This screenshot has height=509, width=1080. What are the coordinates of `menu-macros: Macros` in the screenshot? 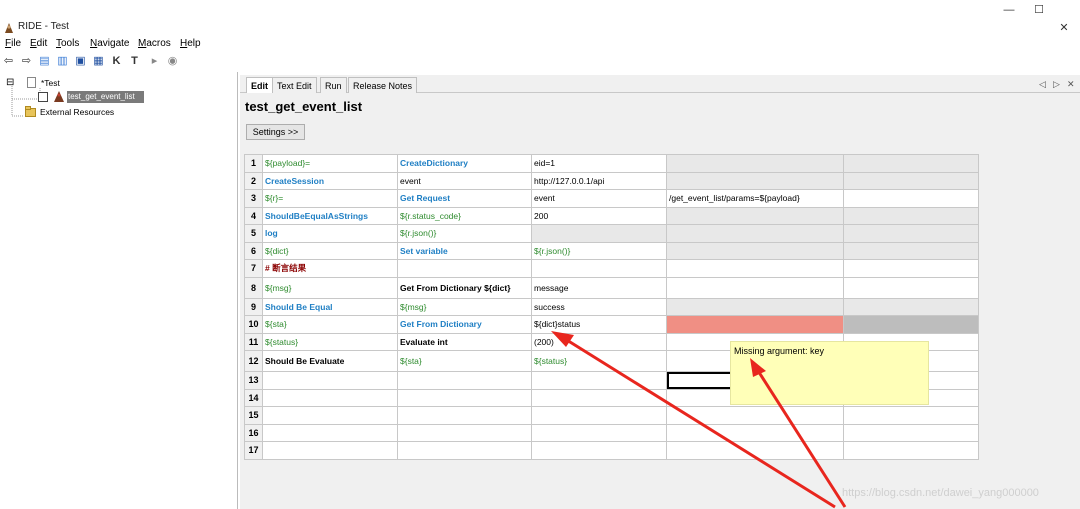 It's located at (154, 43).